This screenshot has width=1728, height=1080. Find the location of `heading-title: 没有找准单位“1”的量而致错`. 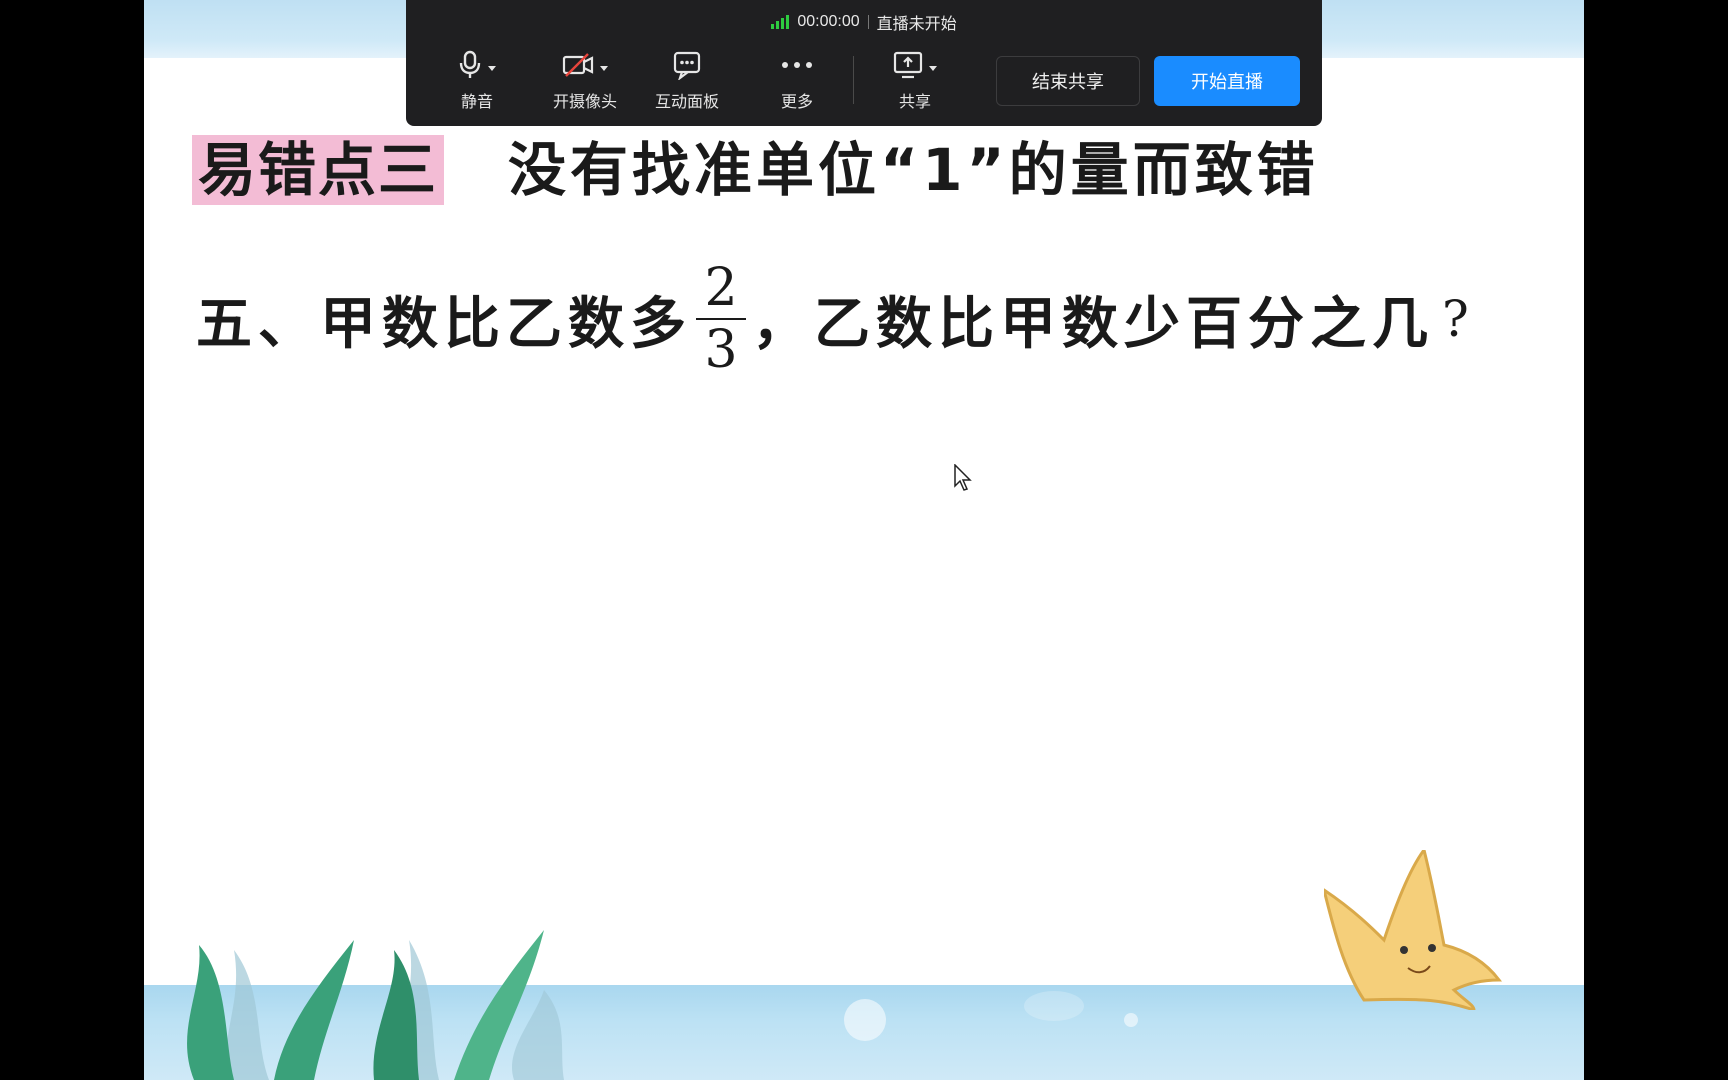

heading-title: 没有找准单位“1”的量而致错 is located at coordinates (913, 170).